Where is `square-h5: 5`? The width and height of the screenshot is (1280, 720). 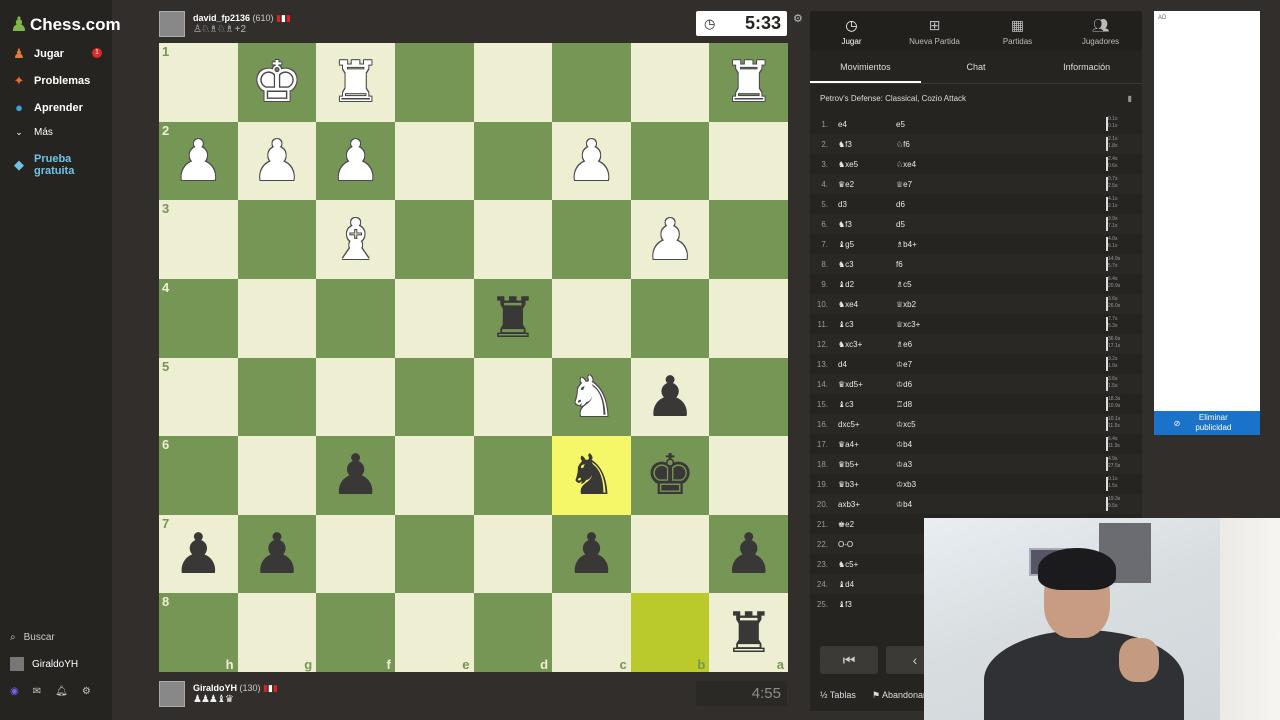 square-h5: 5 is located at coordinates (198, 397).